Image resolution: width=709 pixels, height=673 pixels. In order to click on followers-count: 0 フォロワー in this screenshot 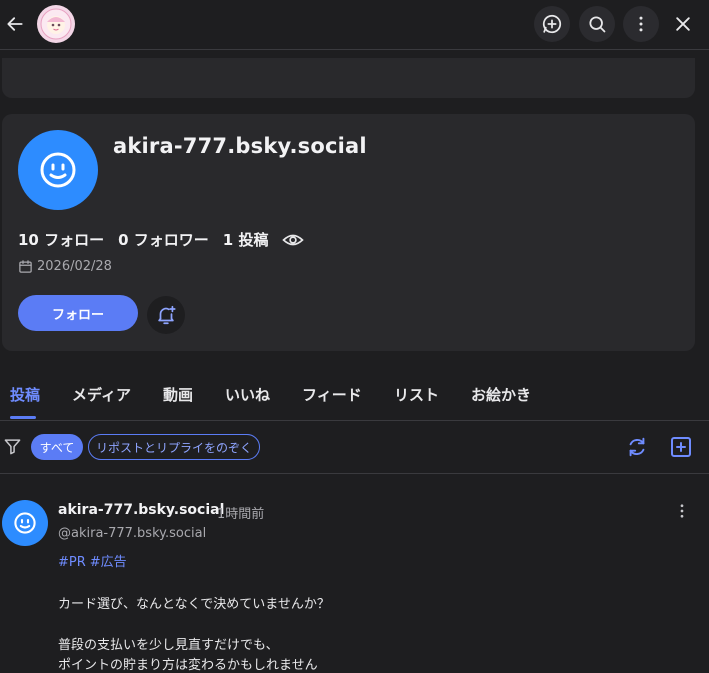, I will do `click(163, 239)`.